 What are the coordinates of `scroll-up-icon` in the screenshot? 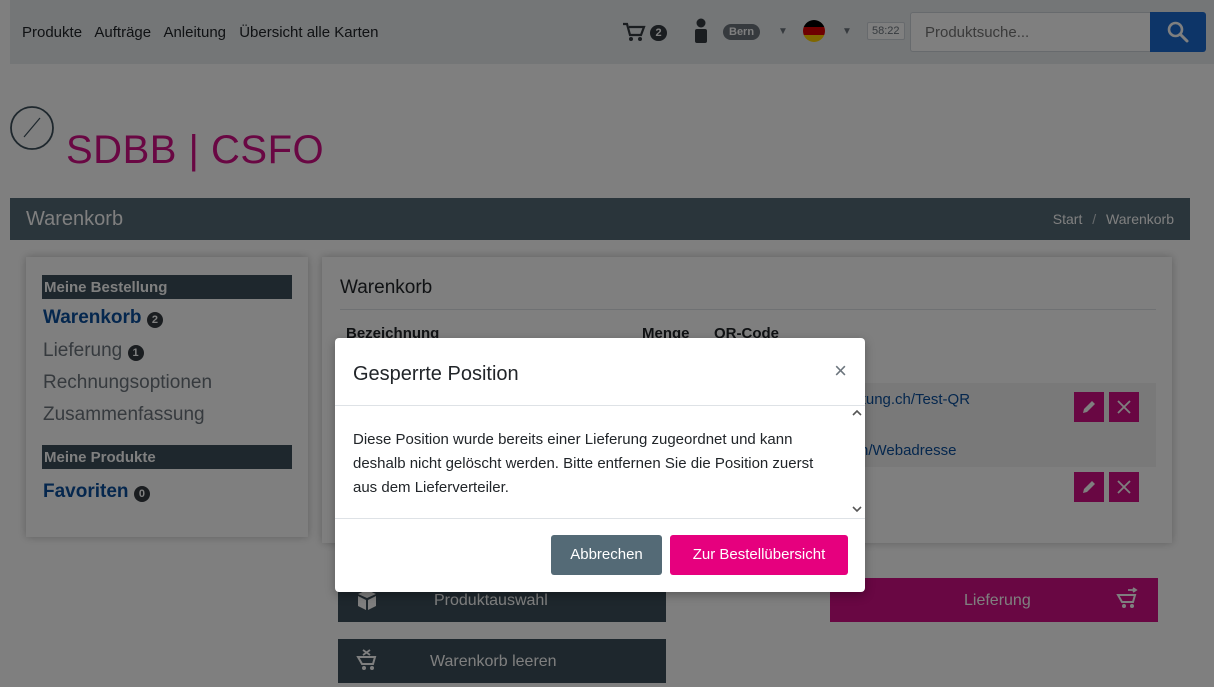 It's located at (857, 412).